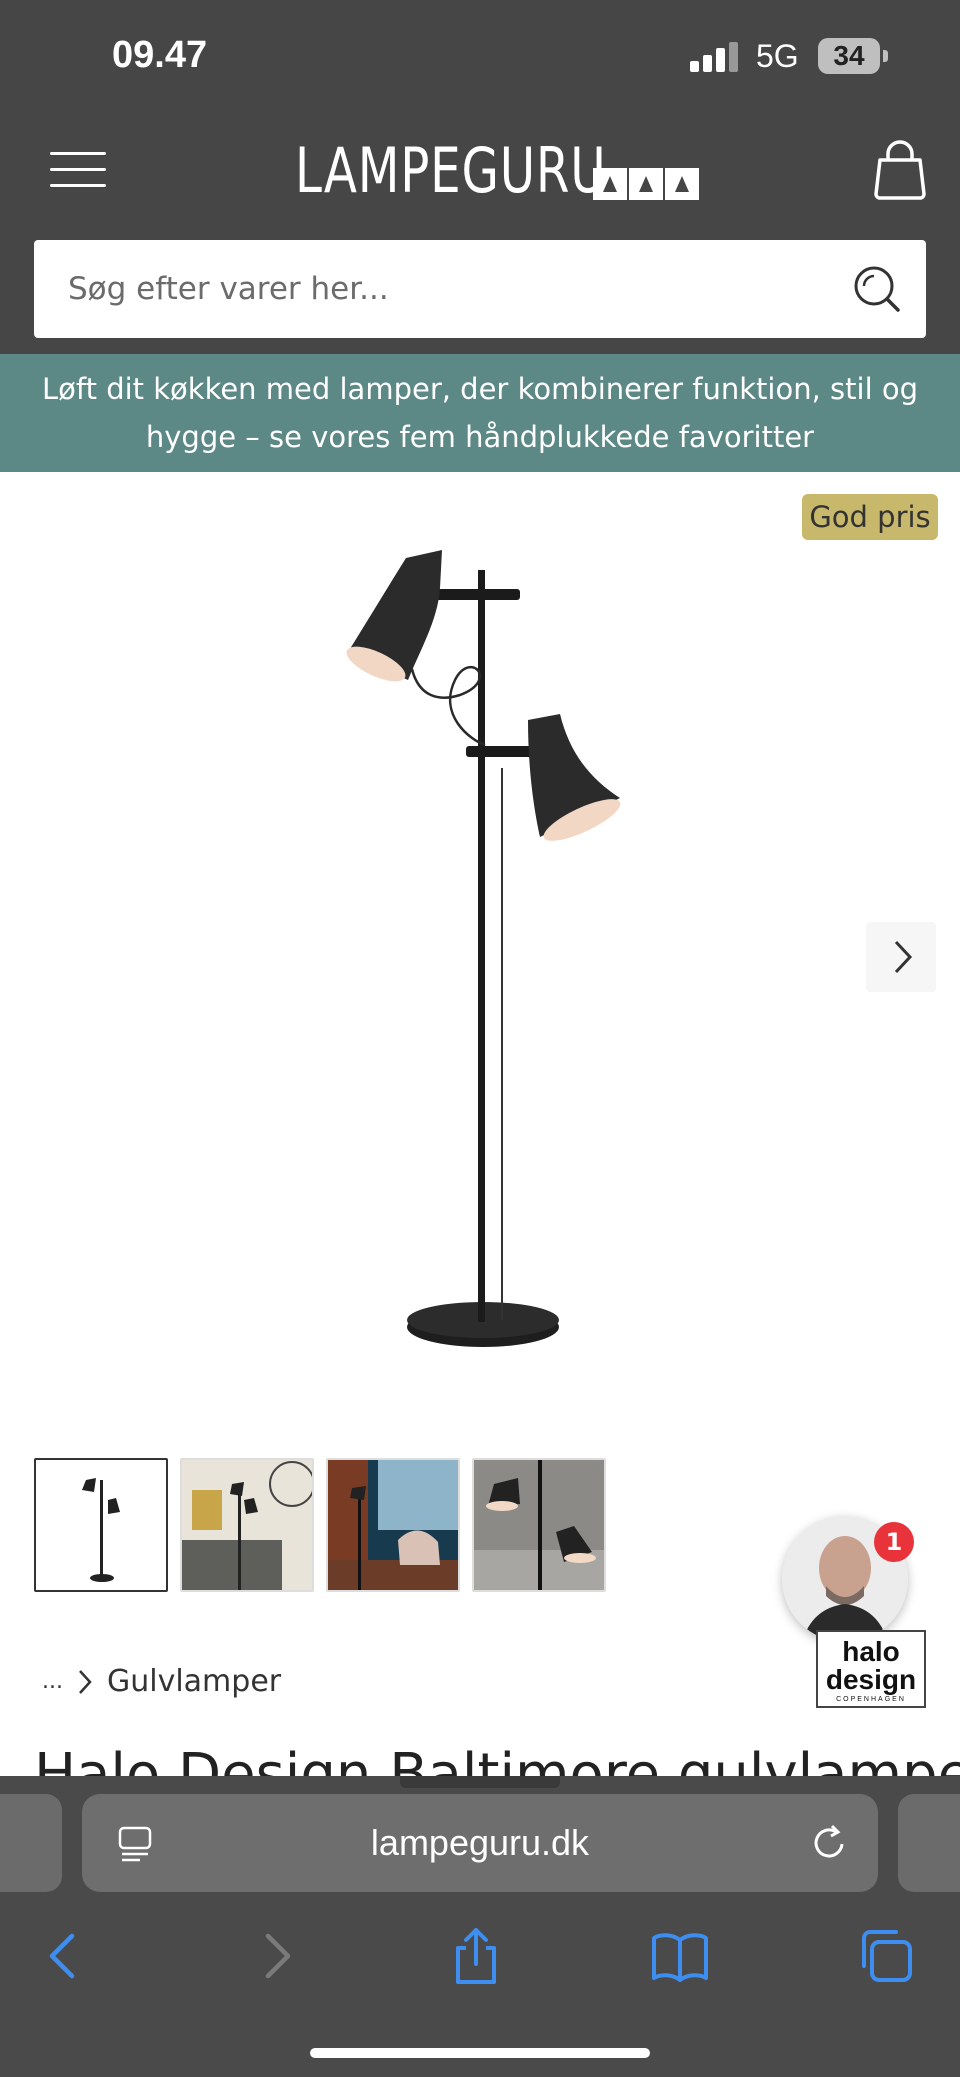 This screenshot has width=960, height=2077. I want to click on product-image-floor-lamp, so click(485, 950).